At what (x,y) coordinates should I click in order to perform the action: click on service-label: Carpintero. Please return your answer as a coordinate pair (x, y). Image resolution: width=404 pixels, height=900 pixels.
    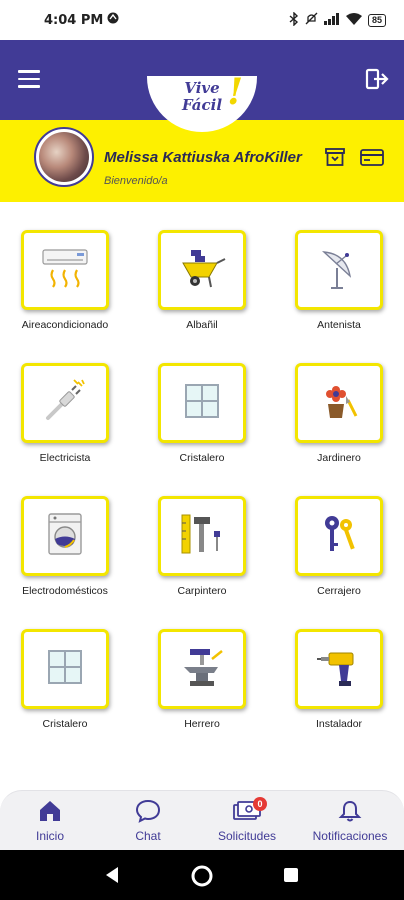
    Looking at the image, I should click on (202, 591).